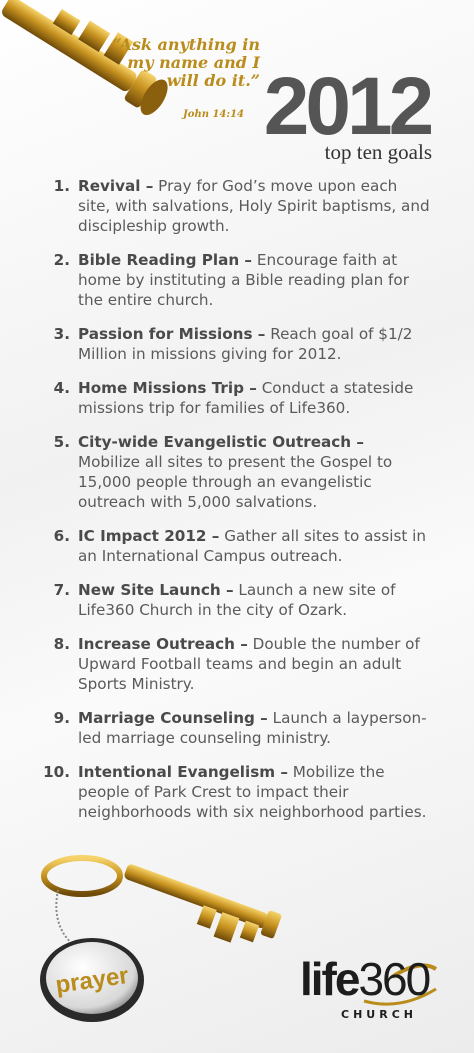 The image size is (474, 1053). What do you see at coordinates (56, 772) in the screenshot?
I see `goal-number: 10.` at bounding box center [56, 772].